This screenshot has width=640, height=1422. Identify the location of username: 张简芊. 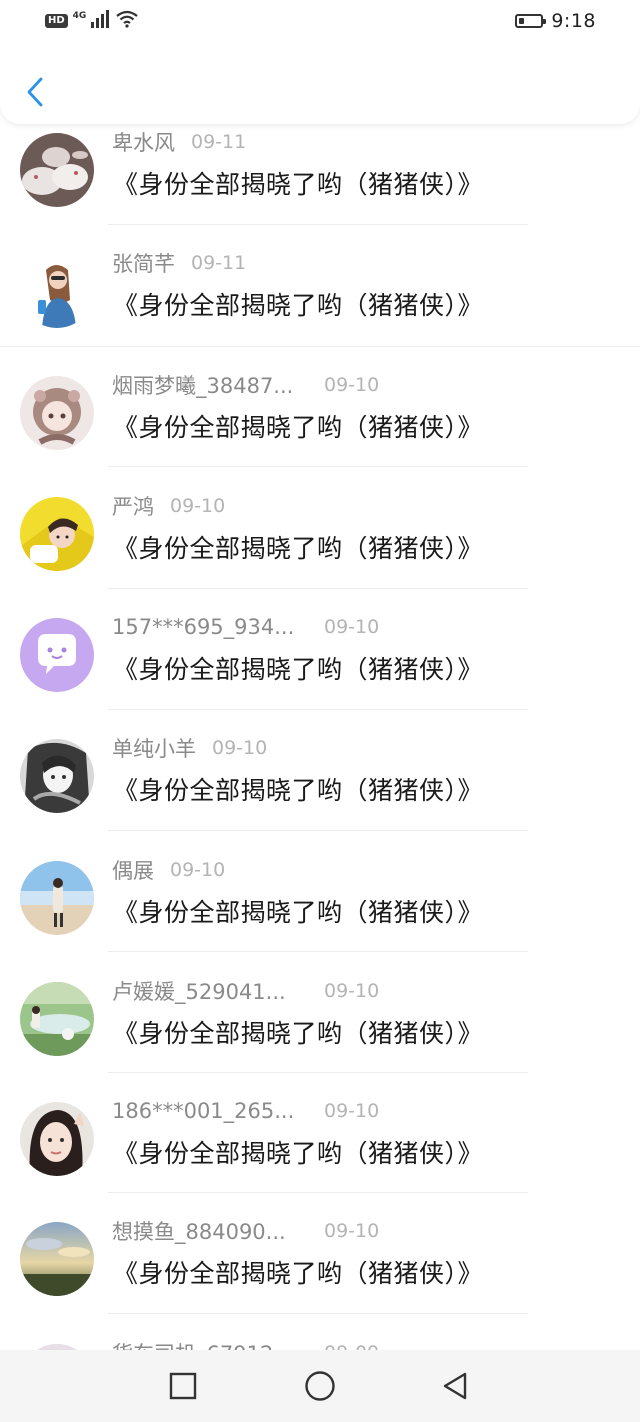
(143, 264).